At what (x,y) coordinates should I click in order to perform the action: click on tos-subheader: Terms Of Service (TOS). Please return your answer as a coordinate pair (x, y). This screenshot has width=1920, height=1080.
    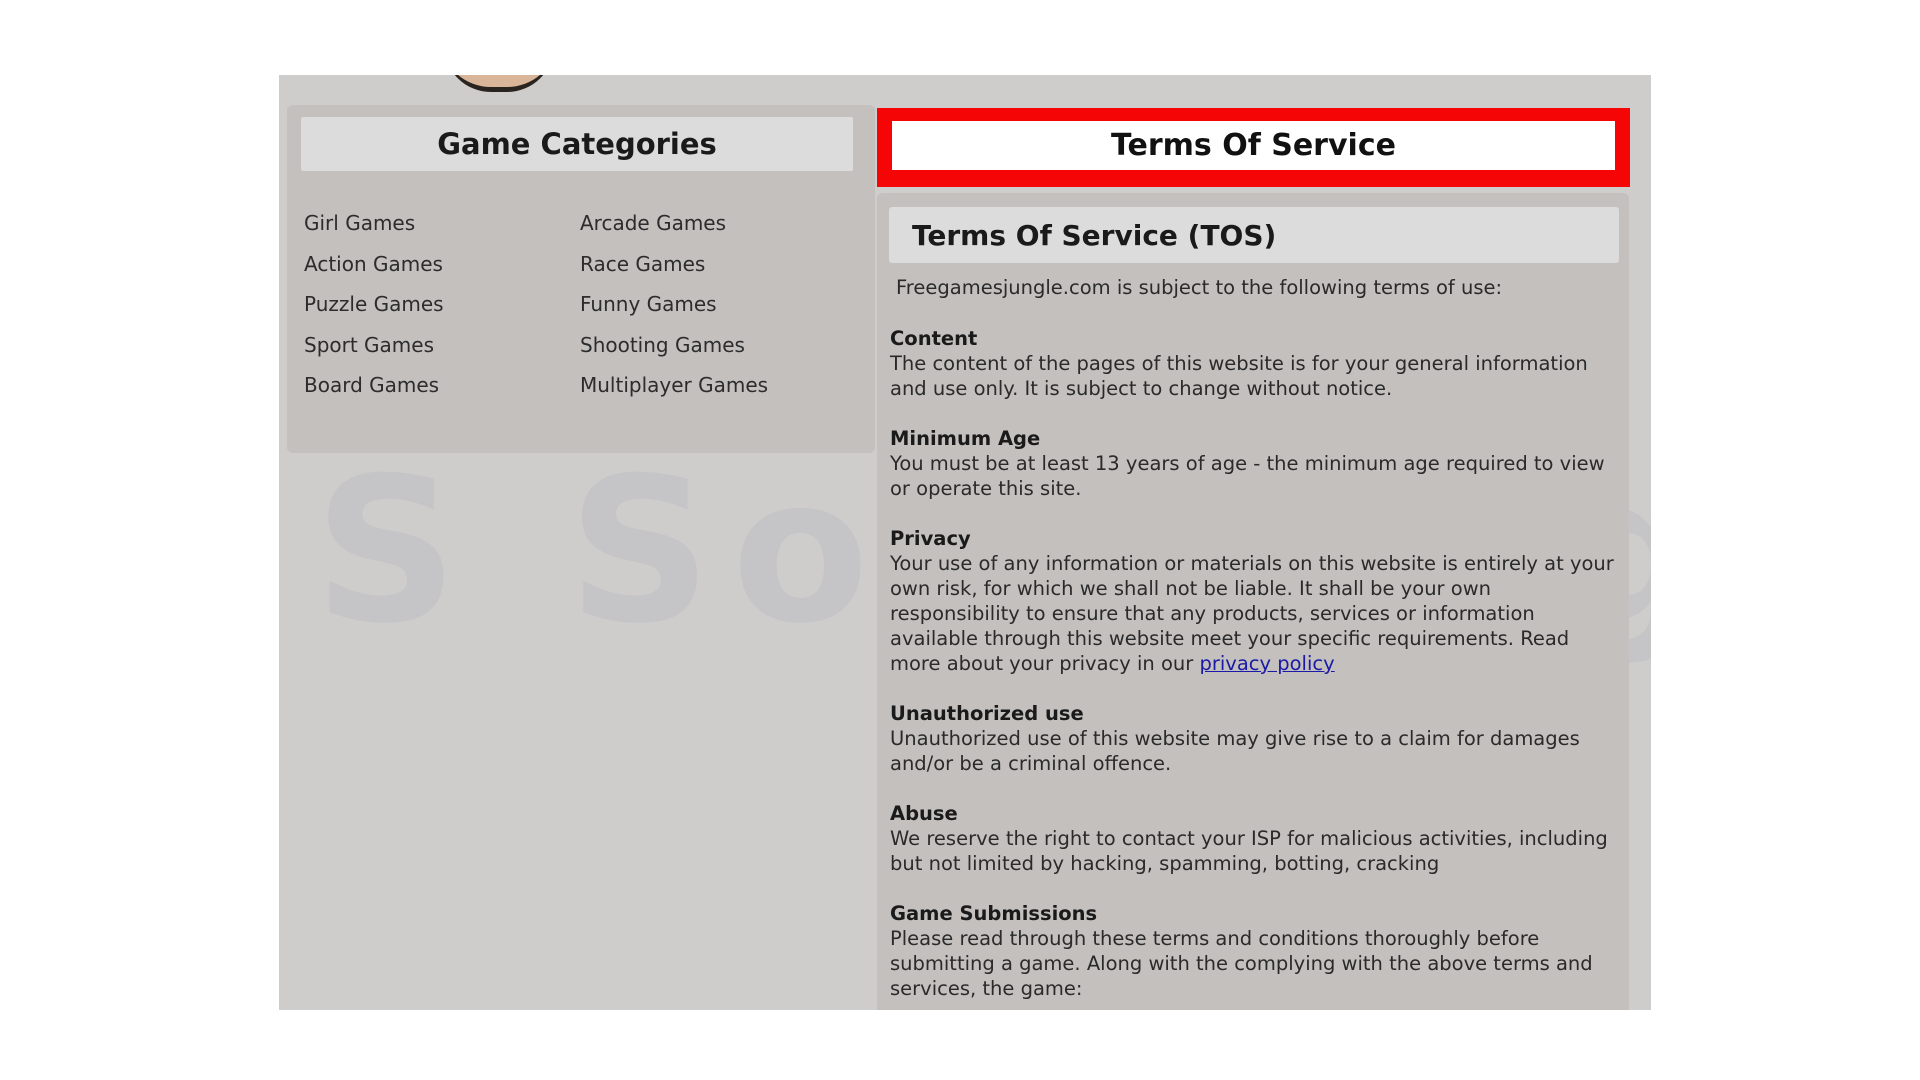
    Looking at the image, I should click on (1254, 235).